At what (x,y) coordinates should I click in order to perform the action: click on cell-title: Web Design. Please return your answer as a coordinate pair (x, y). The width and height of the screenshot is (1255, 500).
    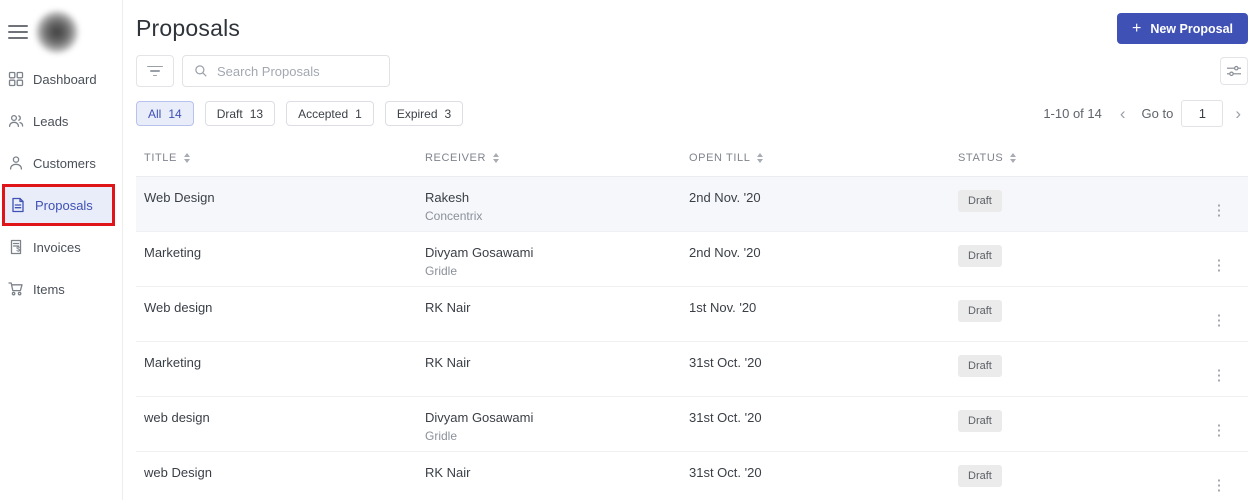
    Looking at the image, I should click on (179, 197).